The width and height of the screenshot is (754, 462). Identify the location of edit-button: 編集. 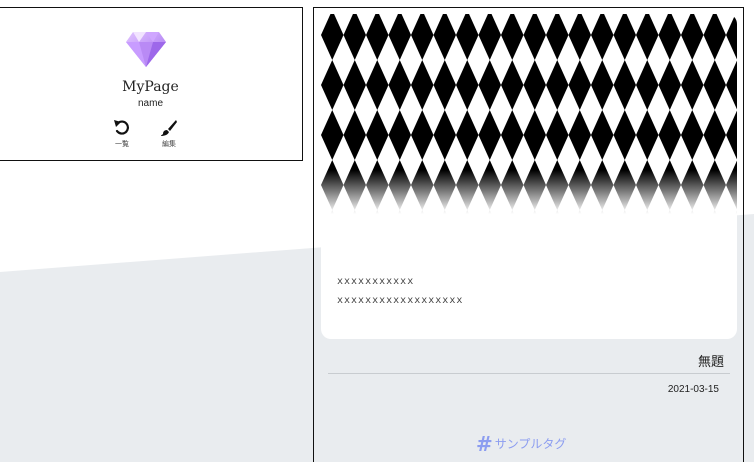
(169, 134).